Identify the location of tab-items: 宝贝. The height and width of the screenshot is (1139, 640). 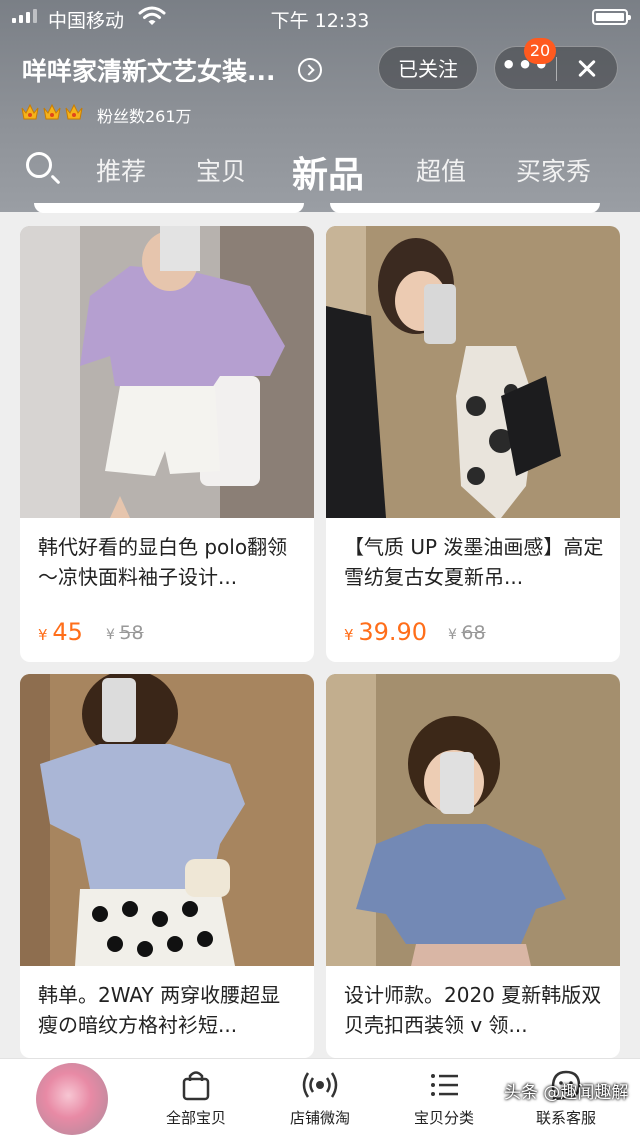
(221, 170).